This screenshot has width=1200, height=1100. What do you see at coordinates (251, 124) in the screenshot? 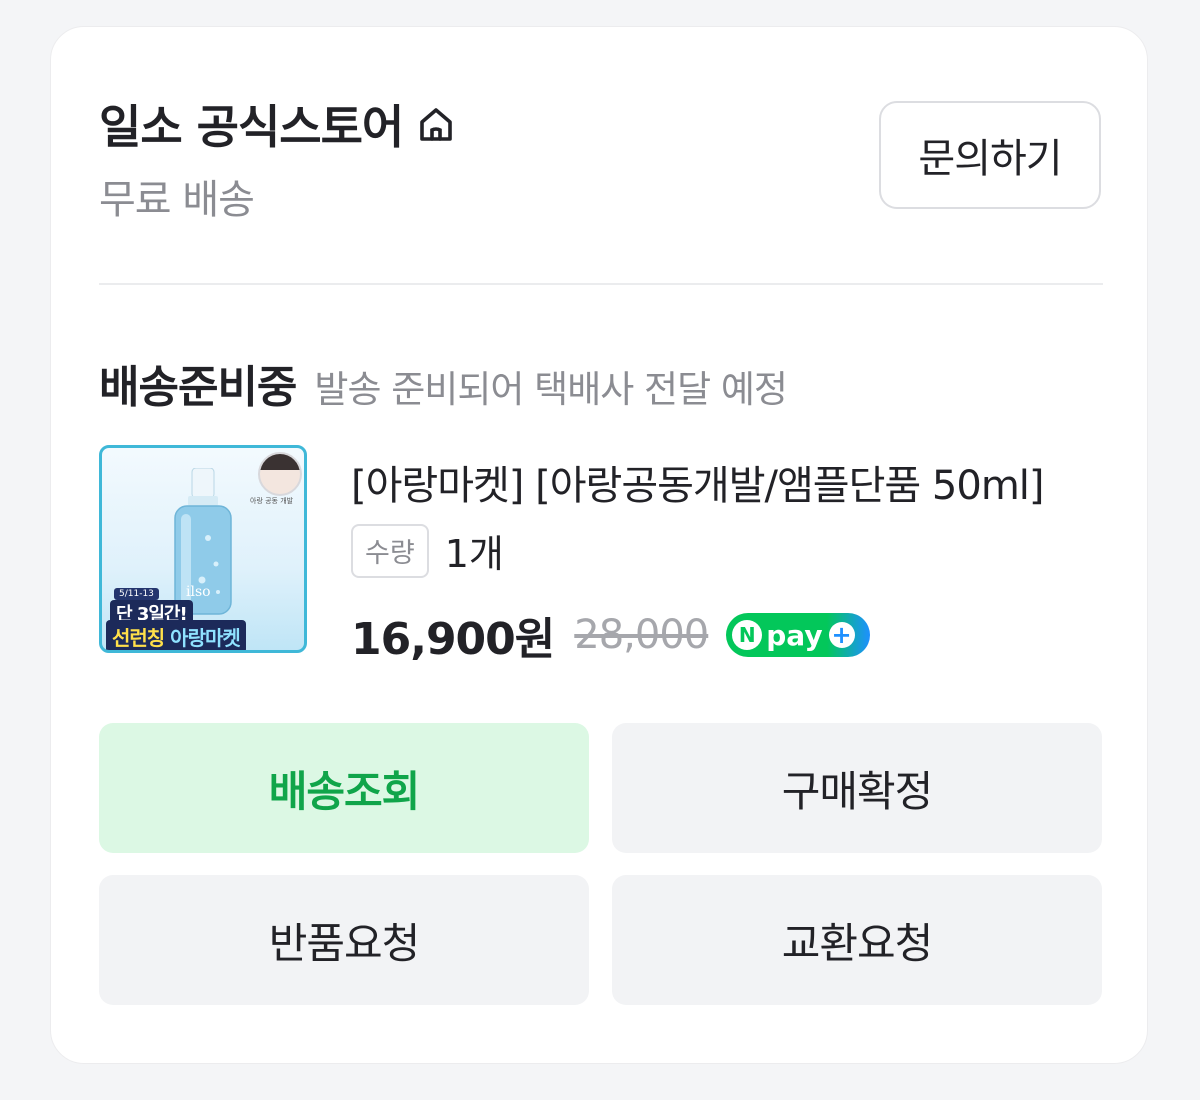
I see `store-name: 일소 공식스토어` at bounding box center [251, 124].